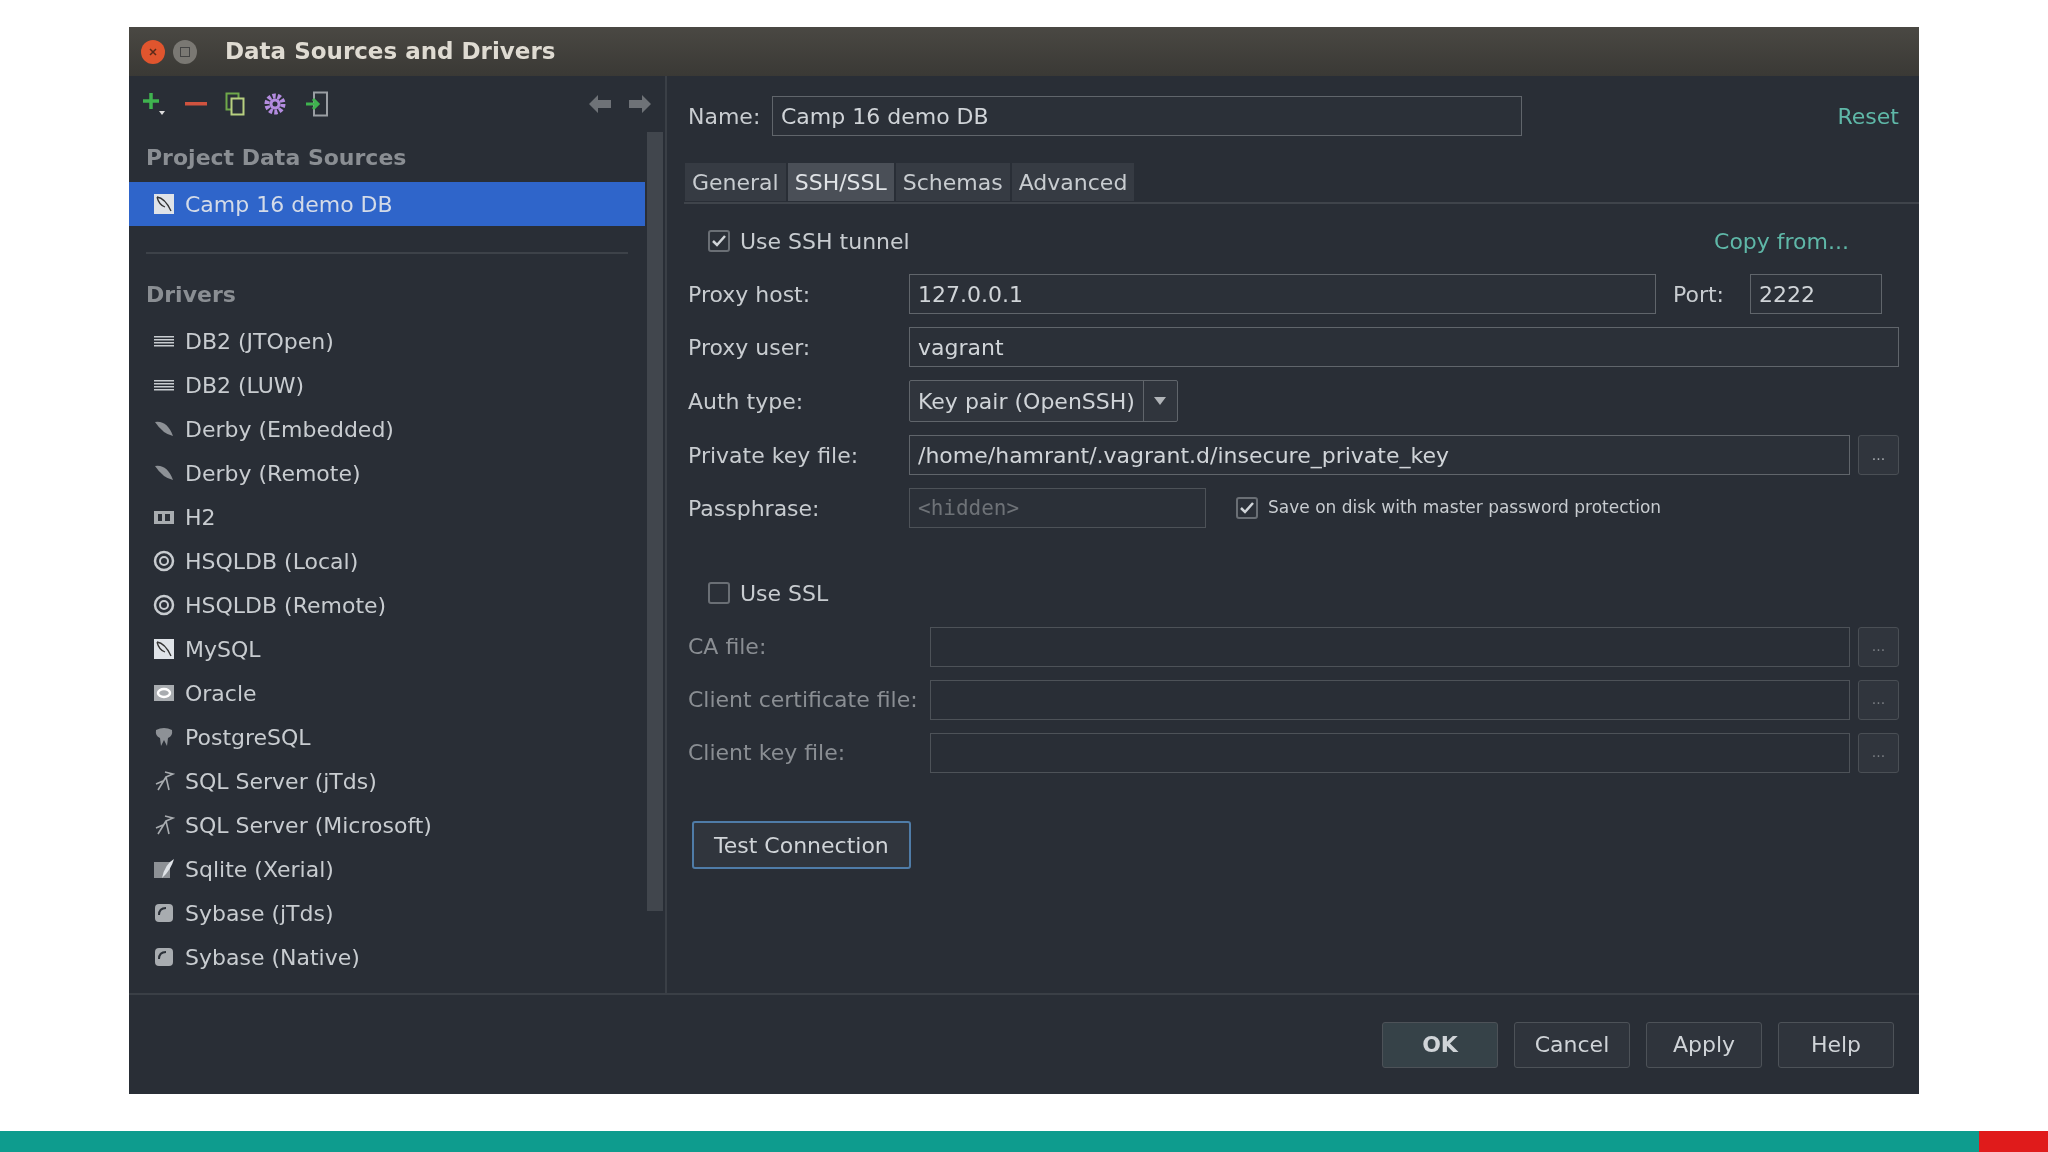  What do you see at coordinates (655, 521) in the screenshot?
I see `scrollbar-thumb` at bounding box center [655, 521].